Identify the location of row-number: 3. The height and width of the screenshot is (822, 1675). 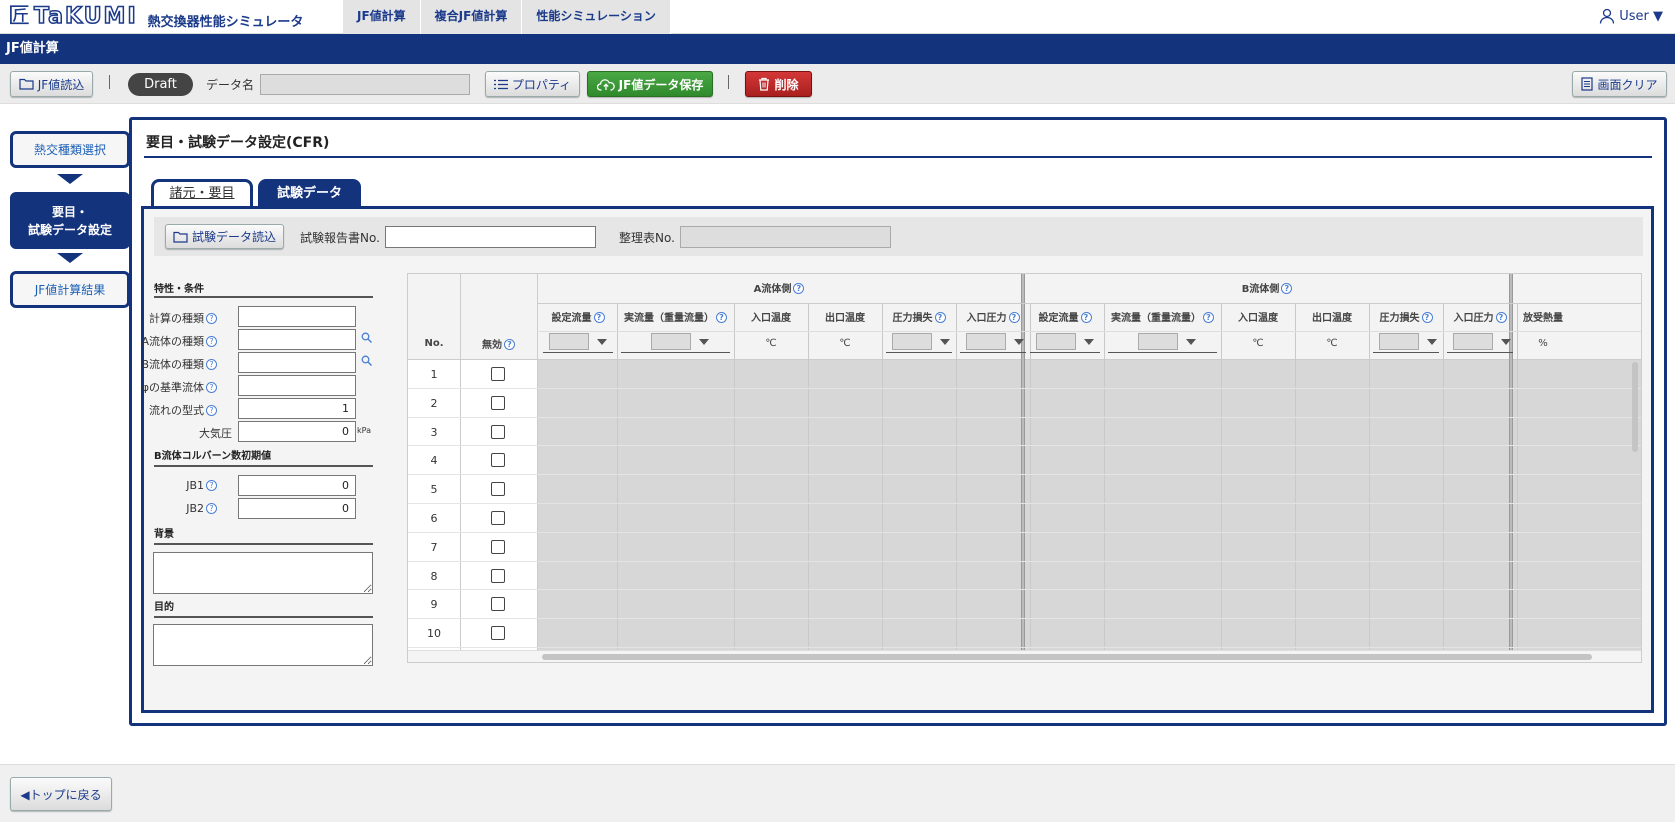
(434, 432).